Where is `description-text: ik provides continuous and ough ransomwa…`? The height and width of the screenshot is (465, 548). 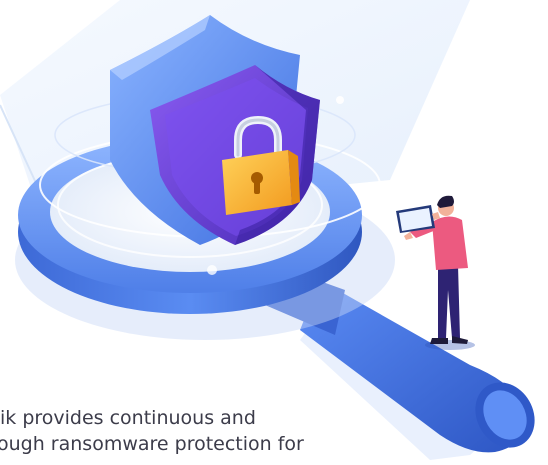 description-text: ik provides continuous and ough ransomwa… is located at coordinates (200, 431).